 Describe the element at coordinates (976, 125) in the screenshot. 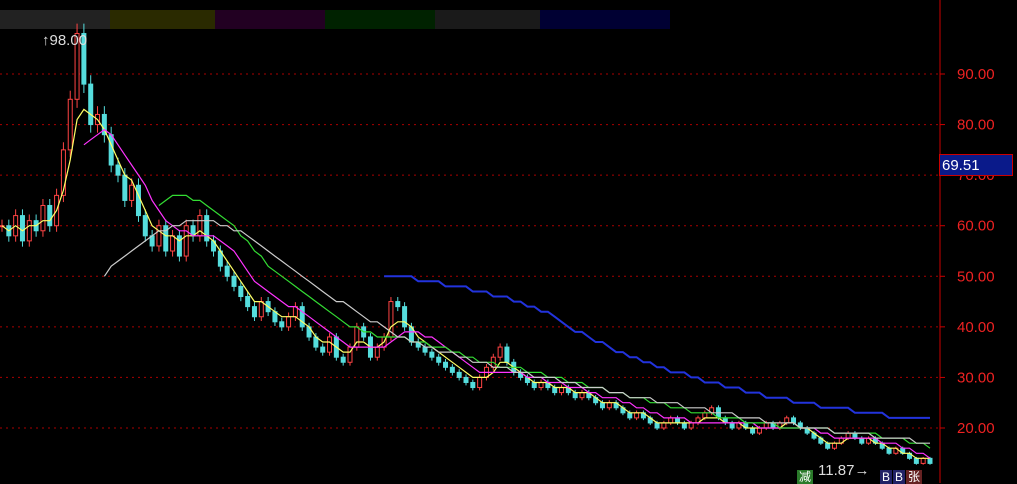

I see `y-tick-label: 80.00` at that location.